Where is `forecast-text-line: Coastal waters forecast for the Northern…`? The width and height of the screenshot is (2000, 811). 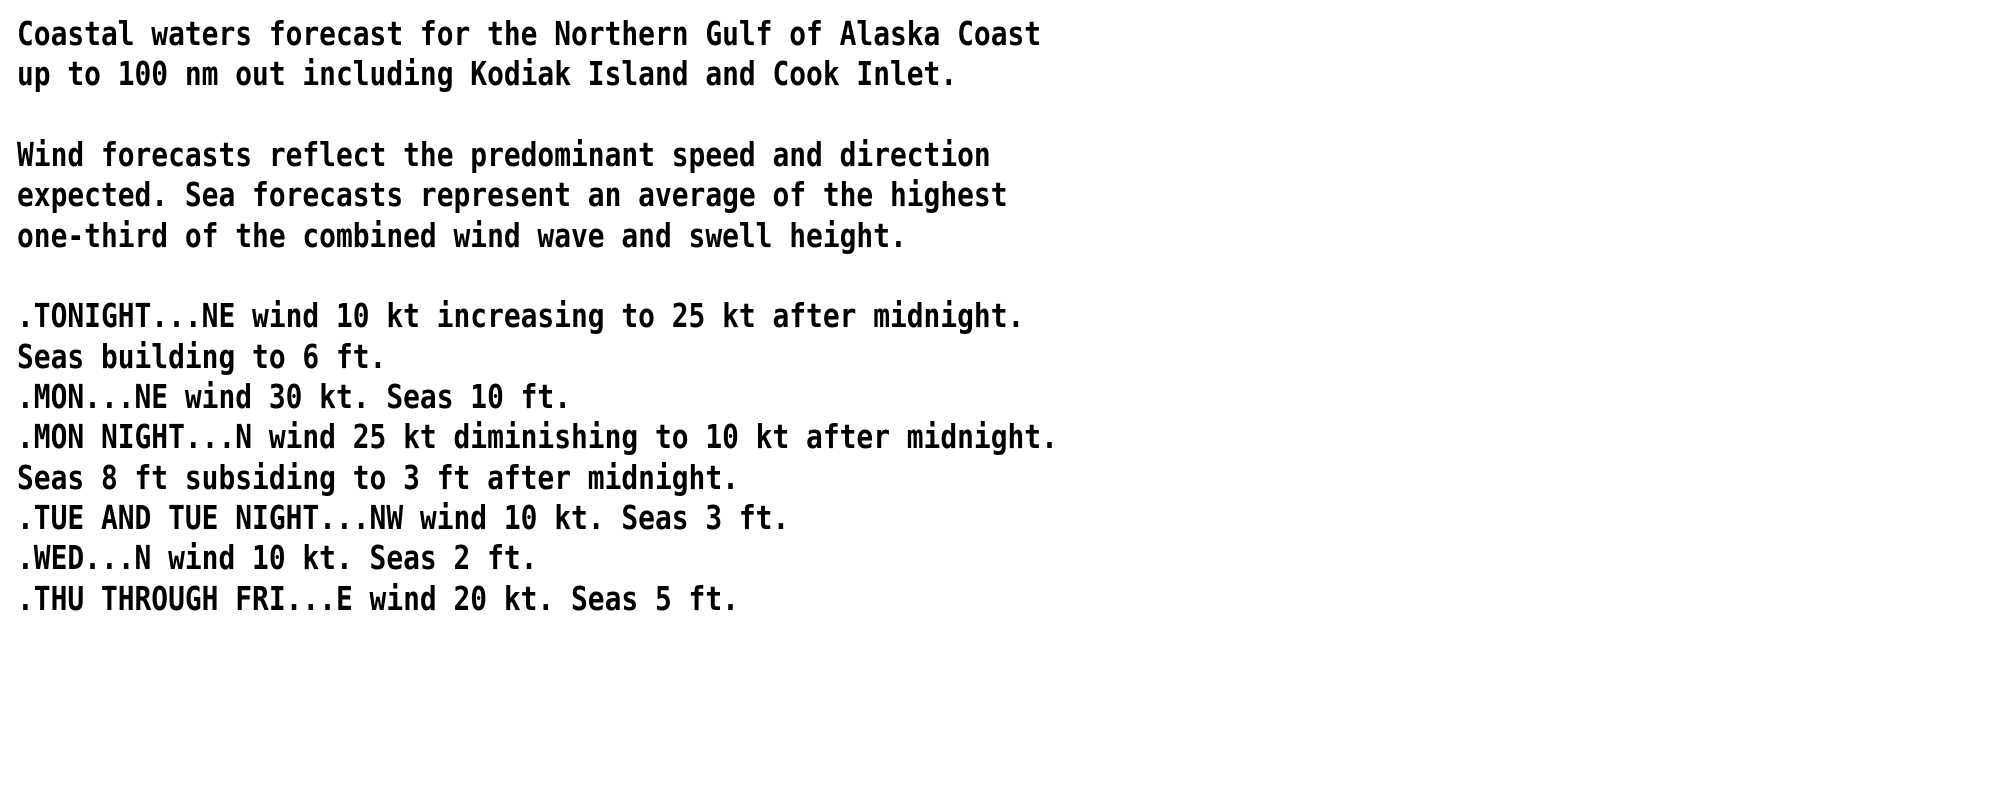
forecast-text-line: Coastal waters forecast for the Northern… is located at coordinates (529, 33).